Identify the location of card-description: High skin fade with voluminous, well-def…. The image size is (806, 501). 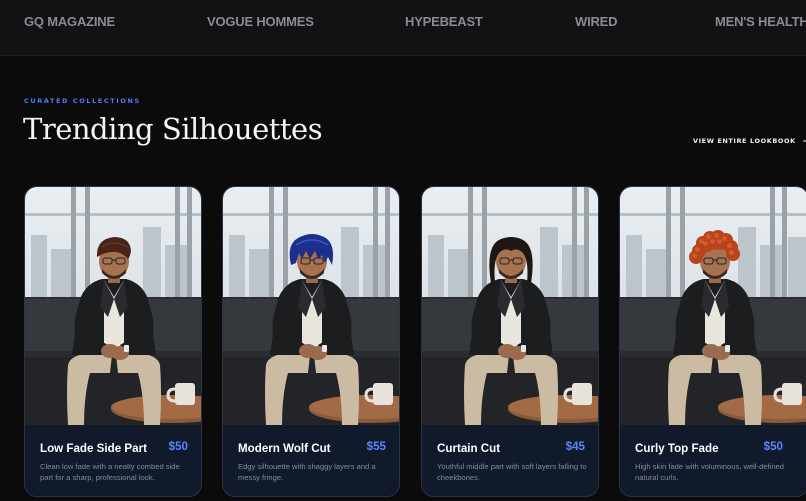
(709, 472).